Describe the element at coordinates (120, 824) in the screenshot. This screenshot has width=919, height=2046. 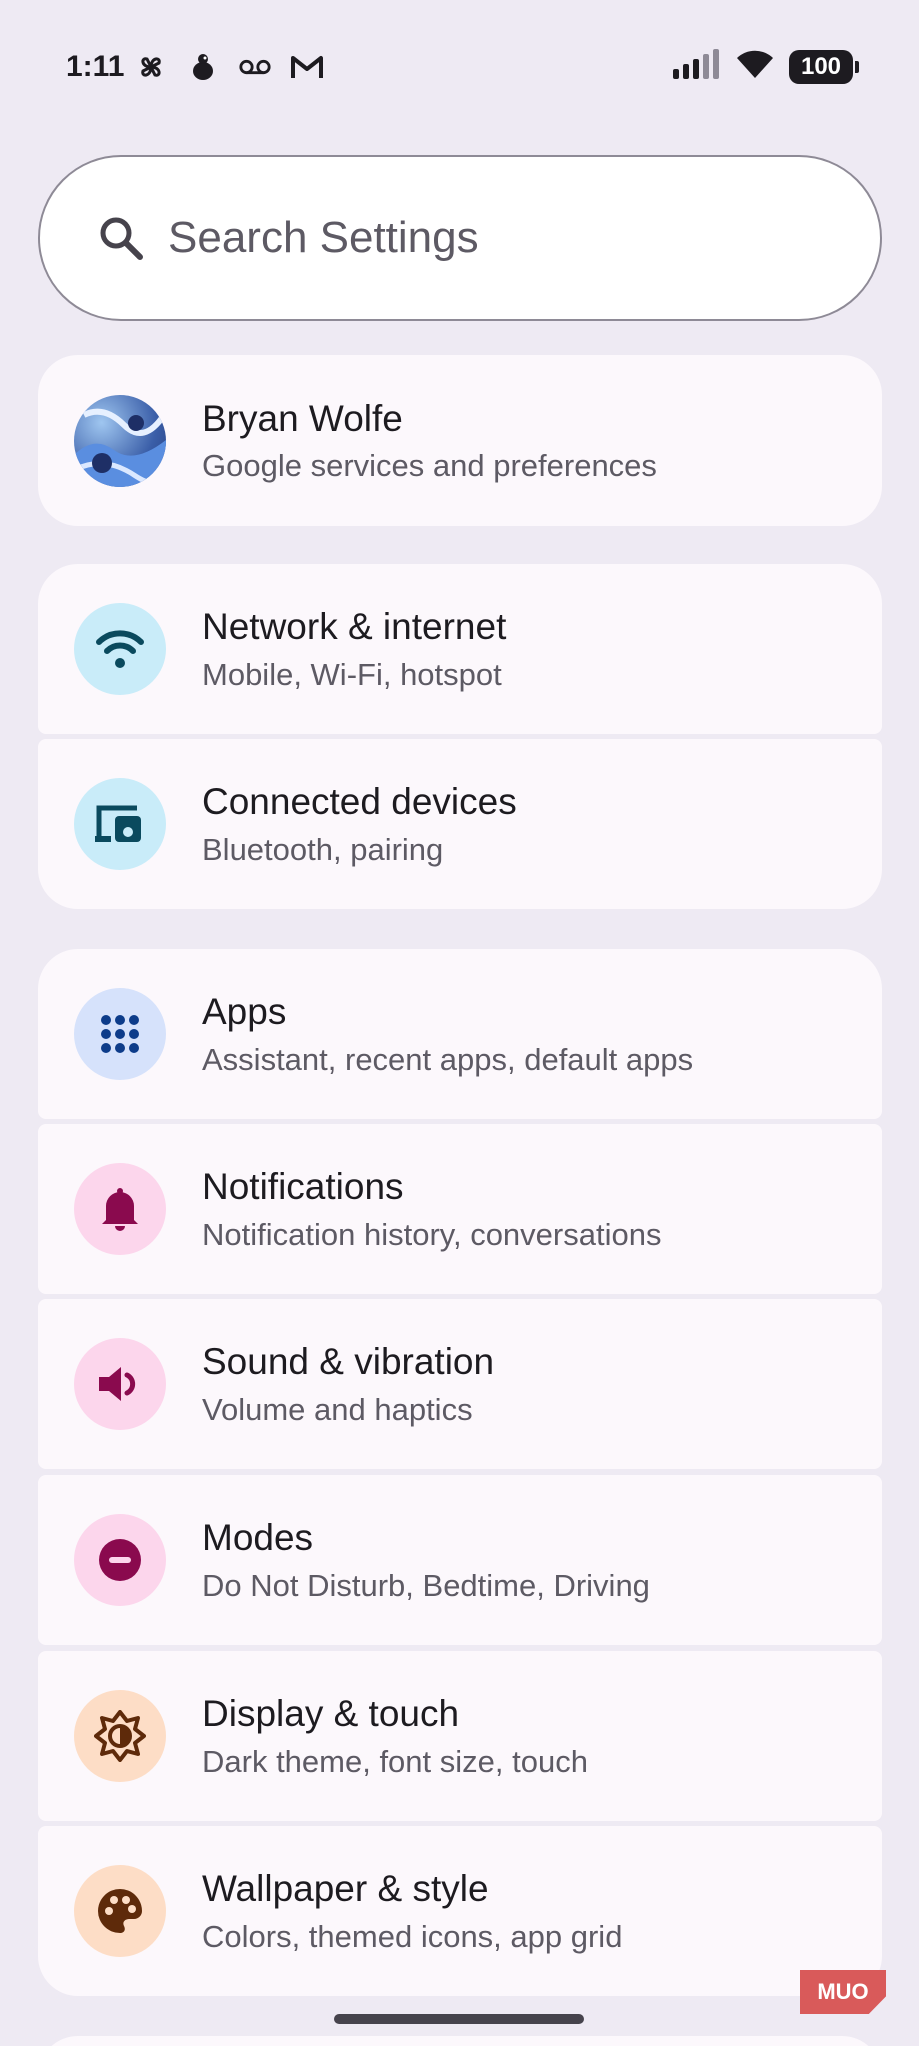
I see `devices-icon` at that location.